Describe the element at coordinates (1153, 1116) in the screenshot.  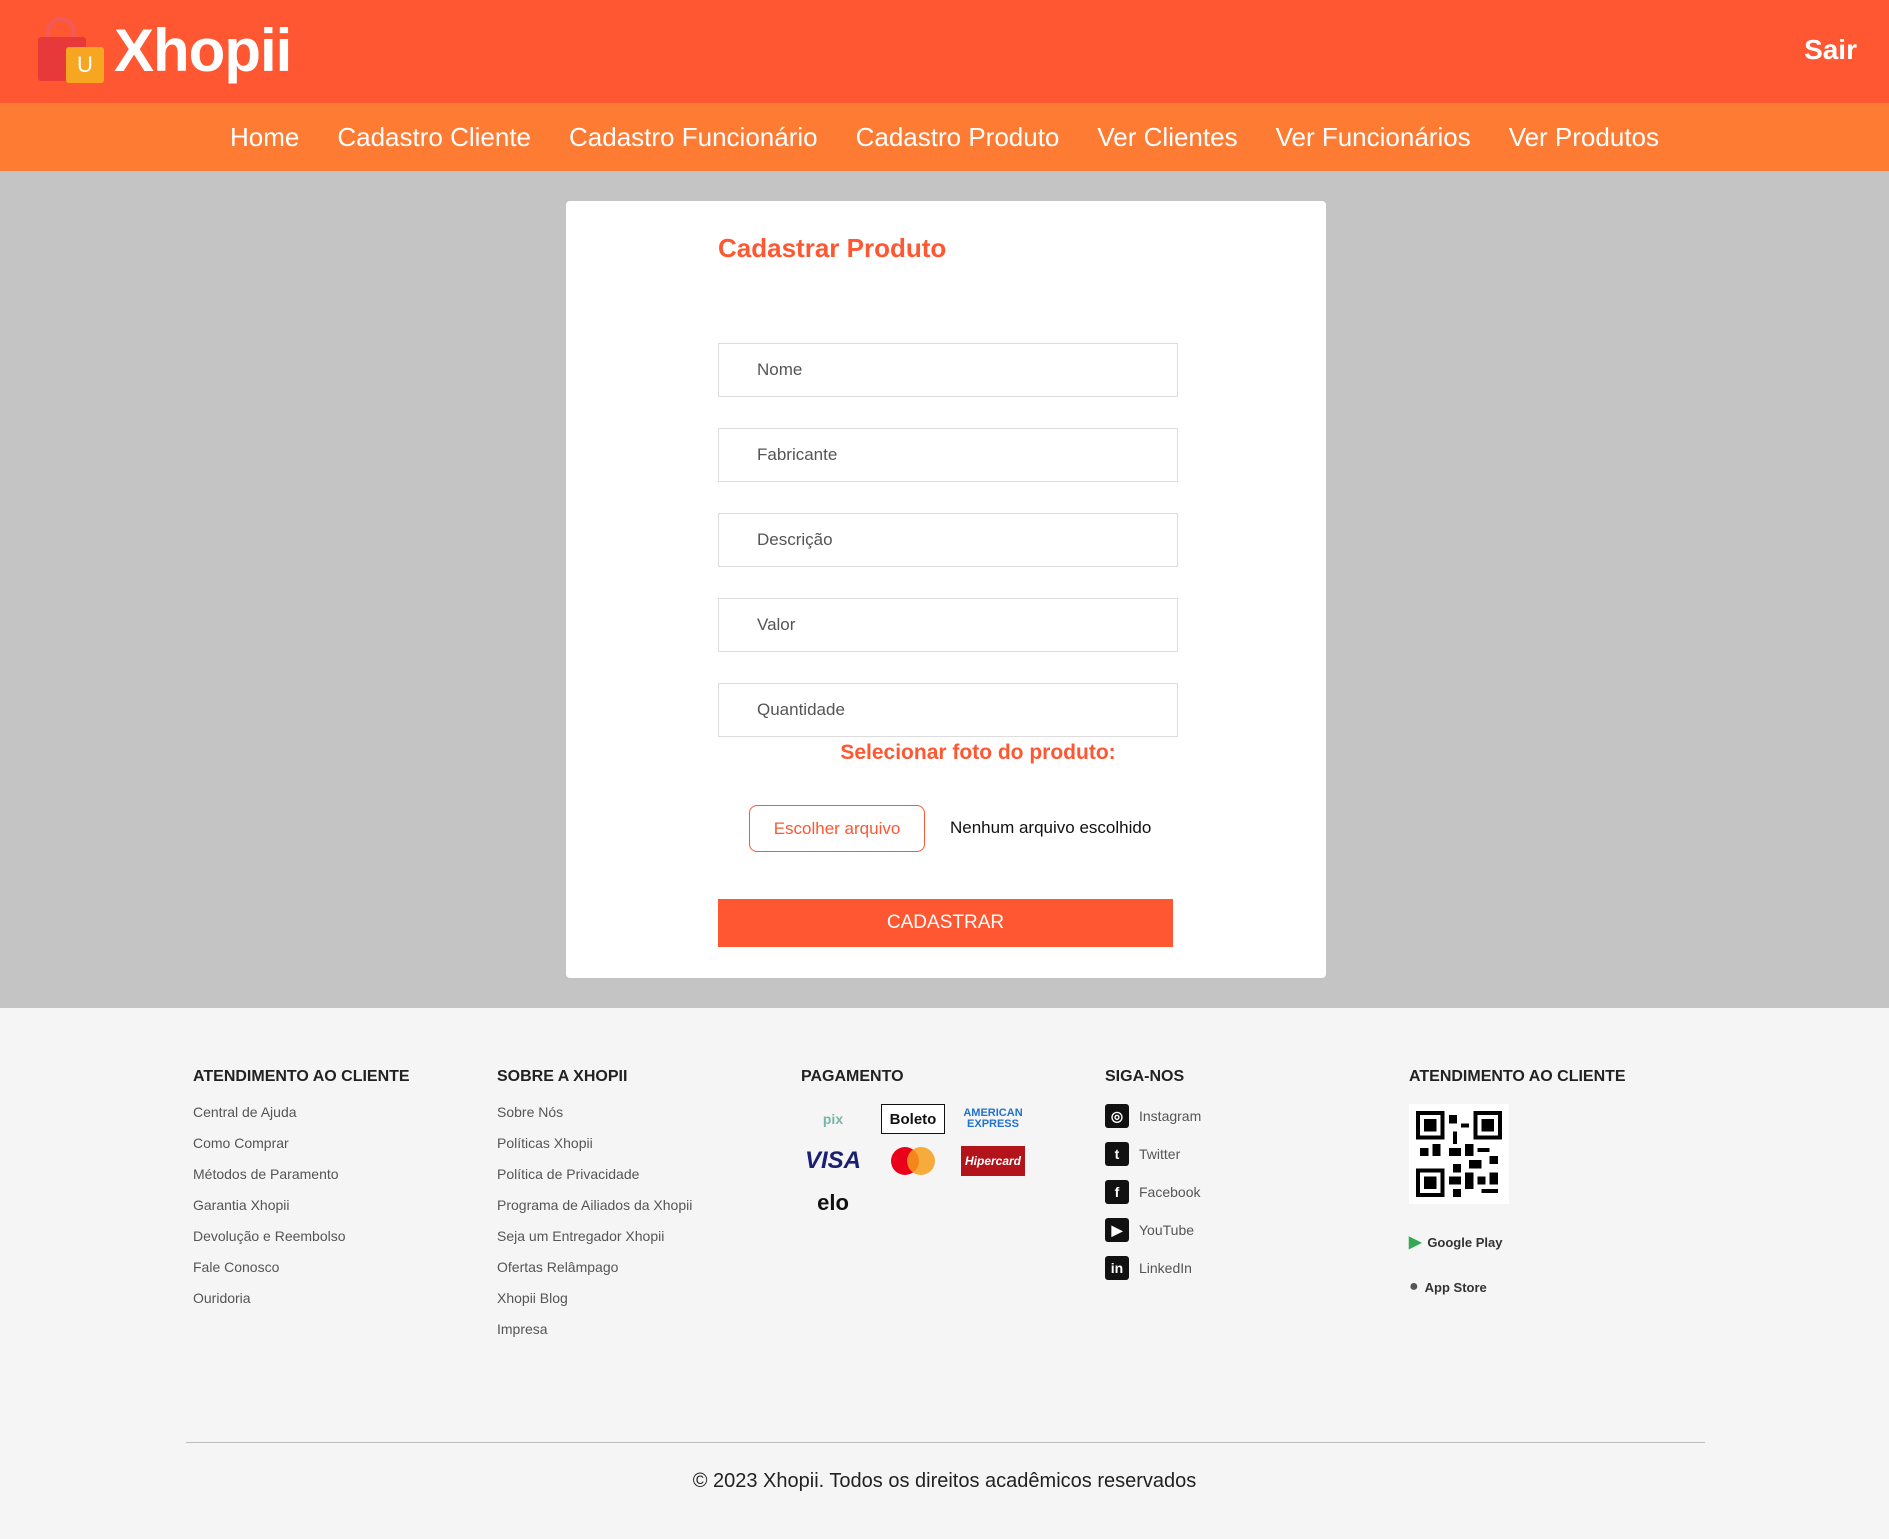
I see `social-link-instagram: ◎ Instagram` at that location.